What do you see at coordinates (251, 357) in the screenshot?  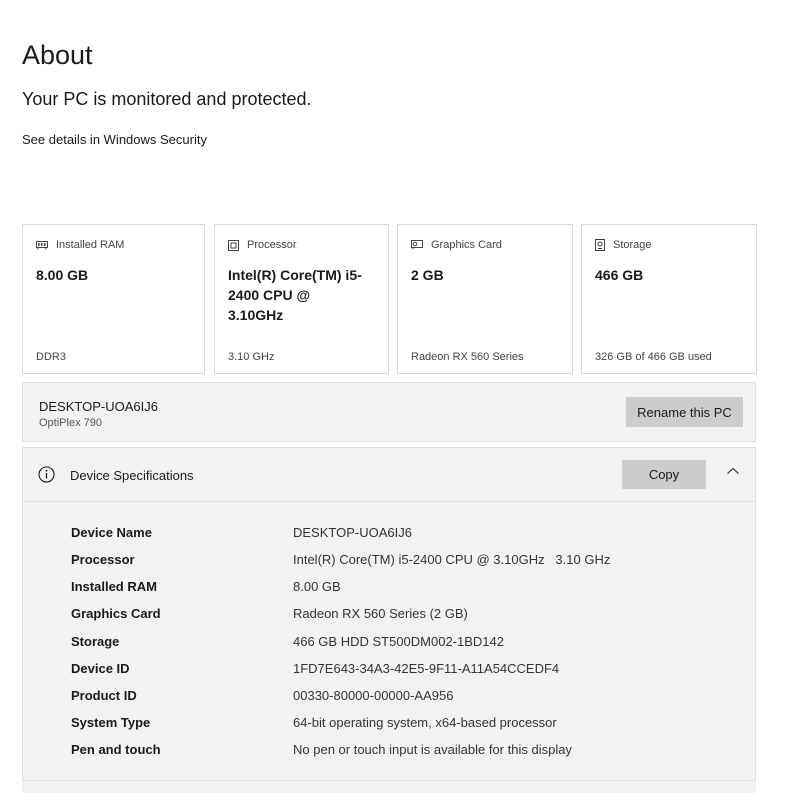 I see `processor-card-footer: 3.10 GHz` at bounding box center [251, 357].